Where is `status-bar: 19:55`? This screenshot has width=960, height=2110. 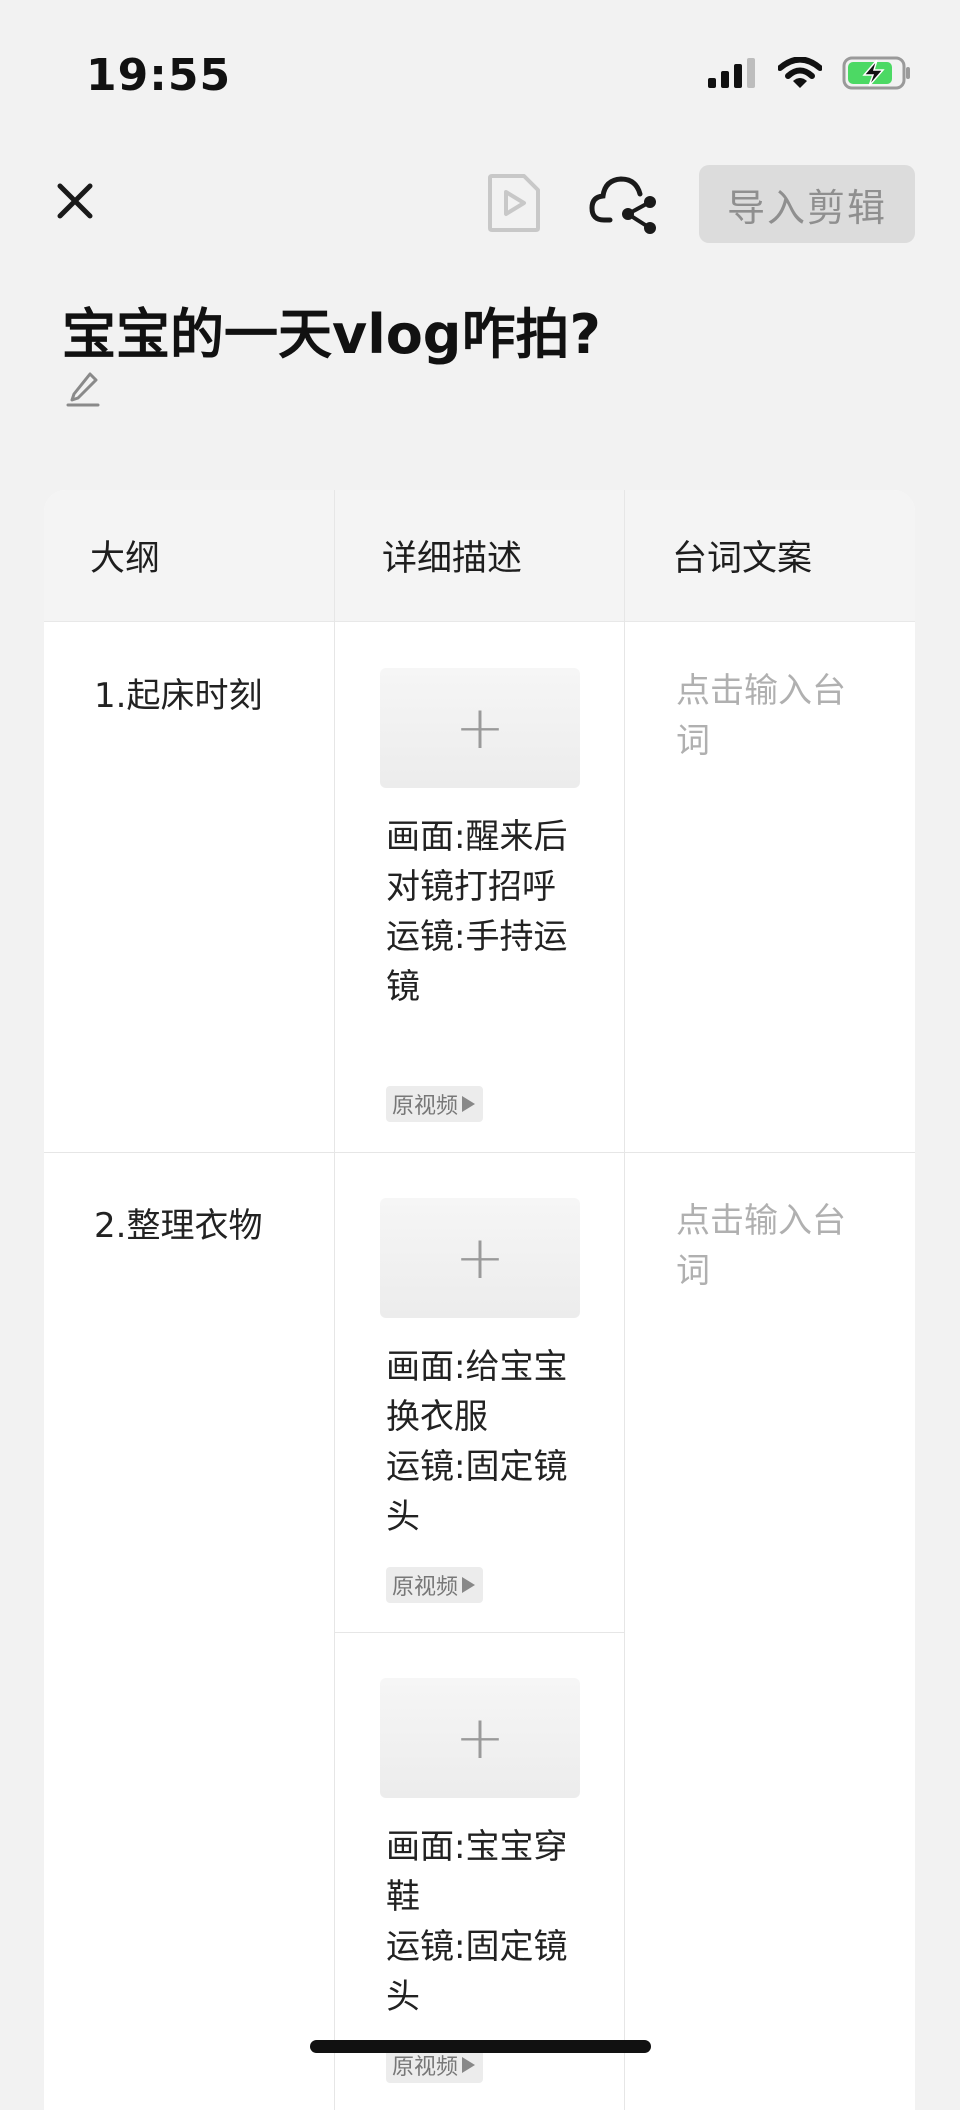
status-bar: 19:55 is located at coordinates (480, 75).